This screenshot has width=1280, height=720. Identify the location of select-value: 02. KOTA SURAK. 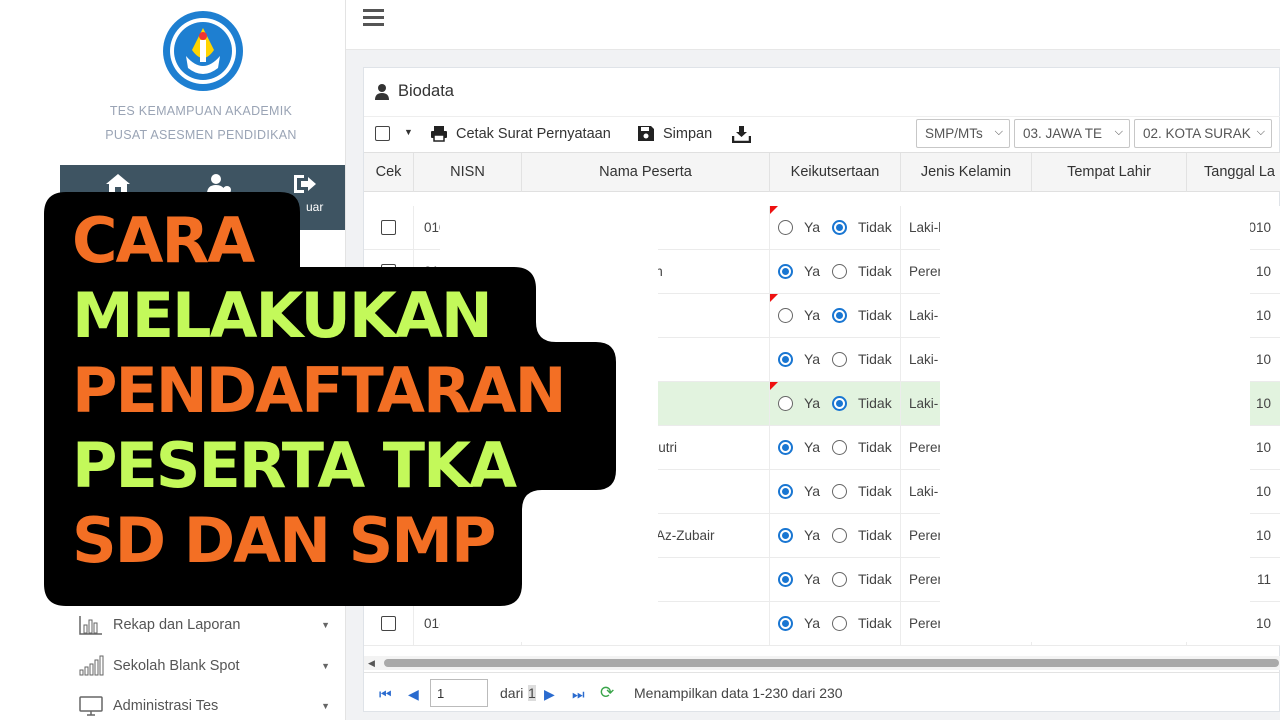
(1197, 133).